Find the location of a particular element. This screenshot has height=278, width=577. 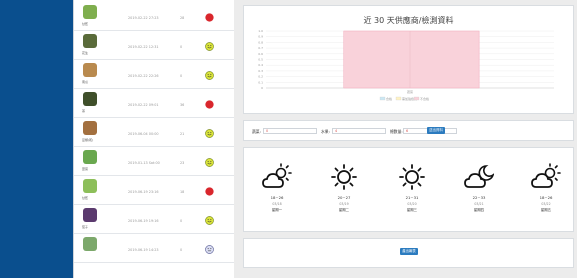

cloud-moon-icon is located at coordinates (479, 176).